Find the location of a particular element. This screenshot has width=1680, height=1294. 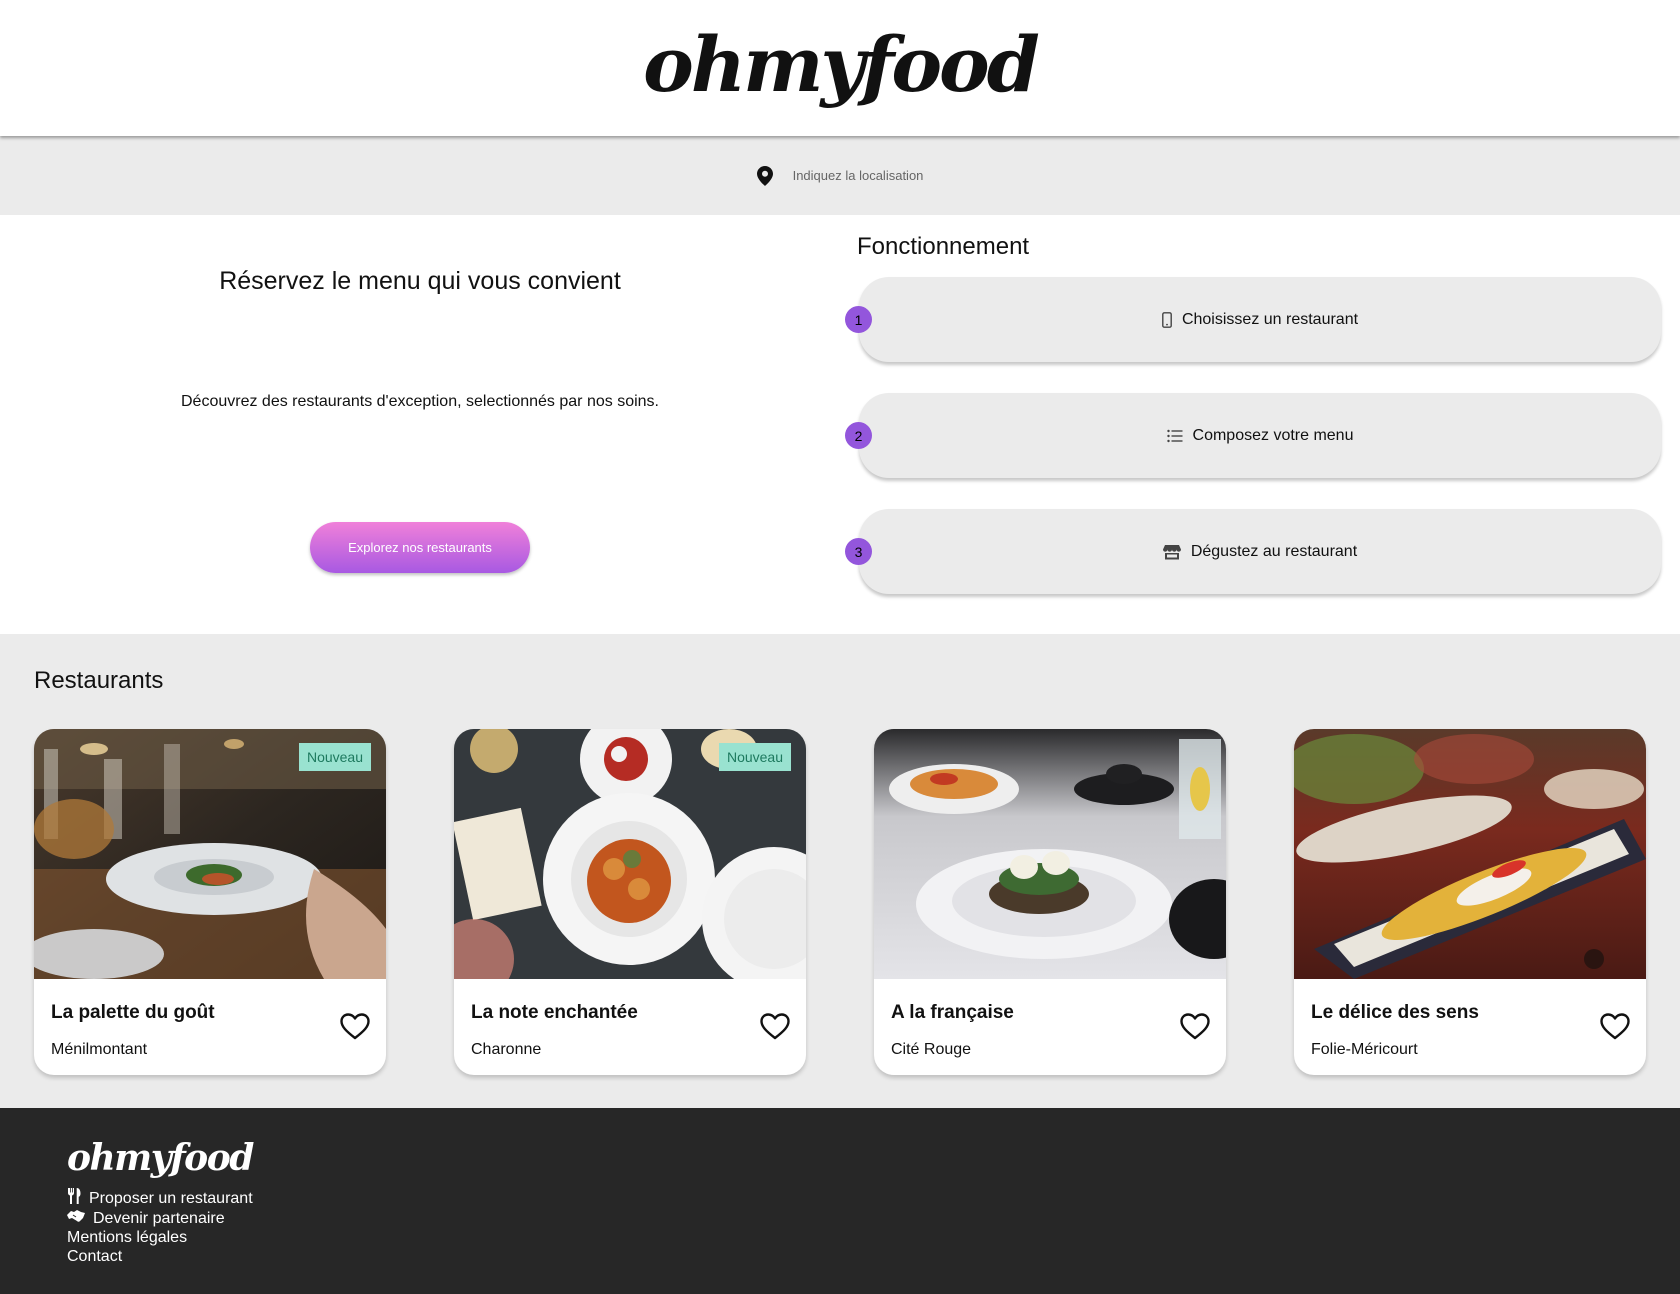

restaurant-location: Charonne is located at coordinates (506, 1049).